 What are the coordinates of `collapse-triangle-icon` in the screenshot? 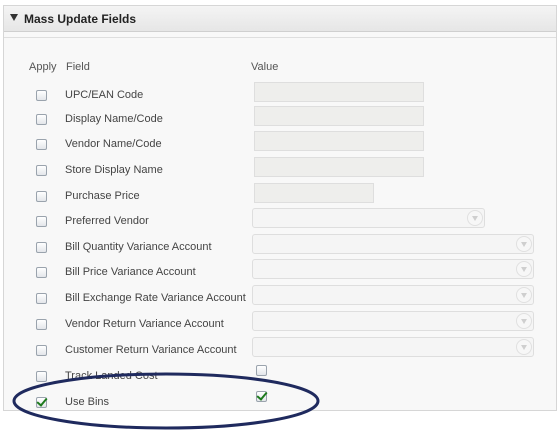 It's located at (14, 17).